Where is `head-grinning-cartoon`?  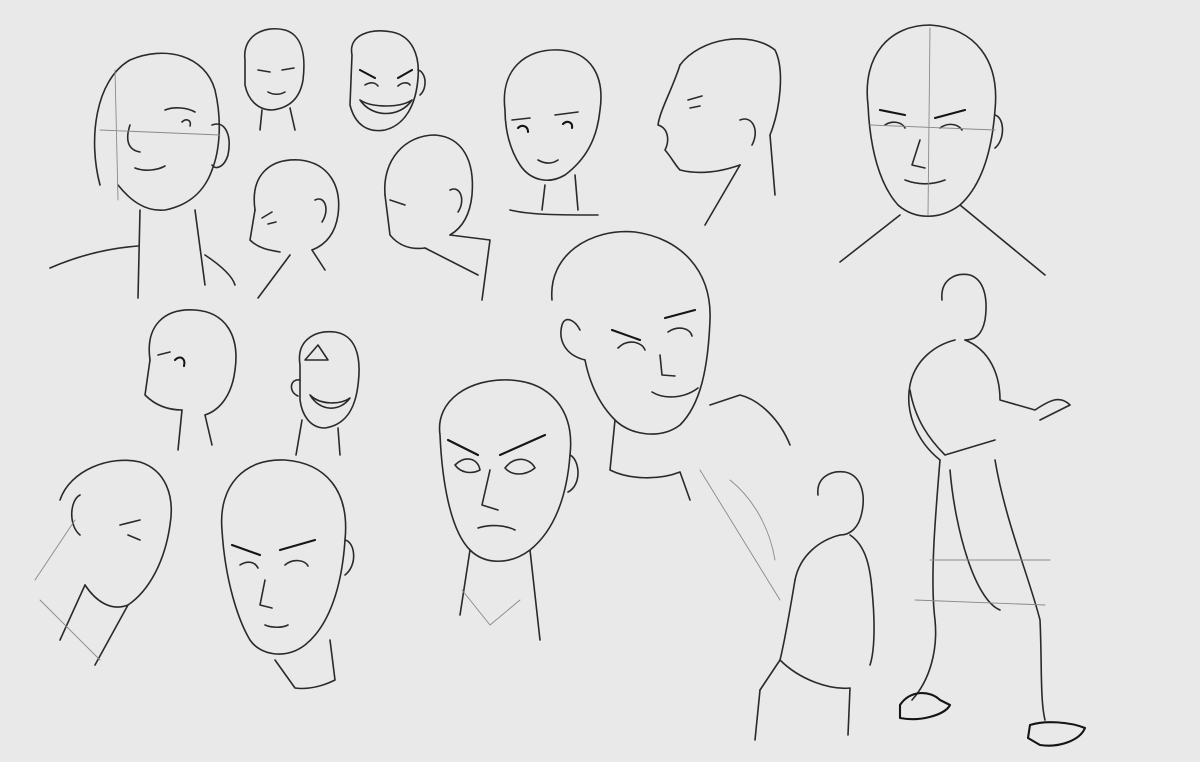 head-grinning-cartoon is located at coordinates (387, 81).